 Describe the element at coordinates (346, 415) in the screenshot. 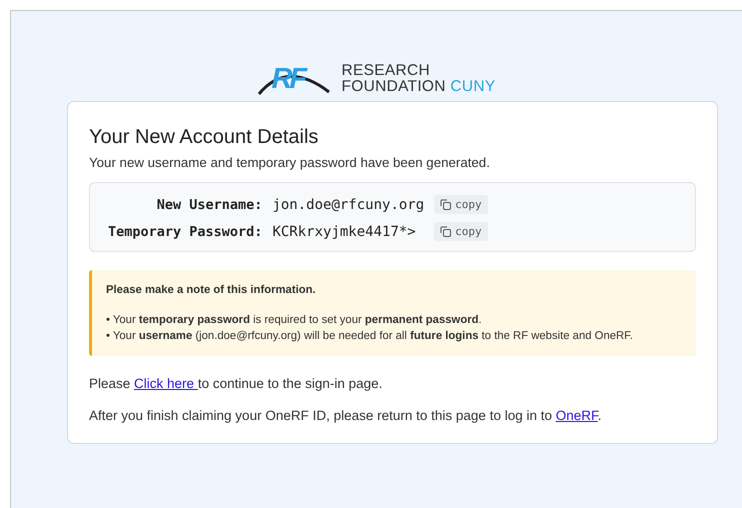

I see `instruction-text: After you finish claiming your OneRF ID, please return to this page to log in to OneRF.` at that location.